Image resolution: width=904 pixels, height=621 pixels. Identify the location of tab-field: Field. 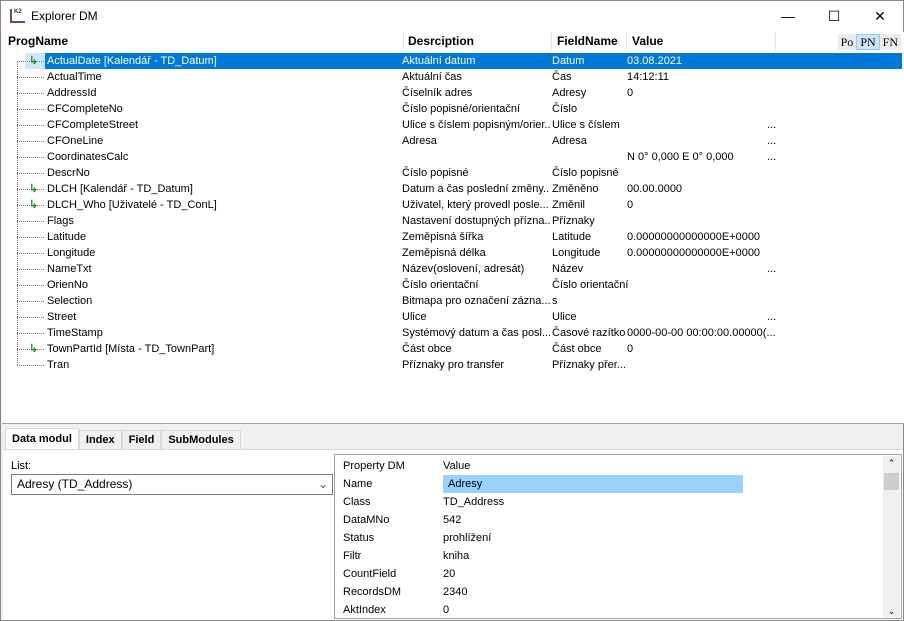
(141, 440).